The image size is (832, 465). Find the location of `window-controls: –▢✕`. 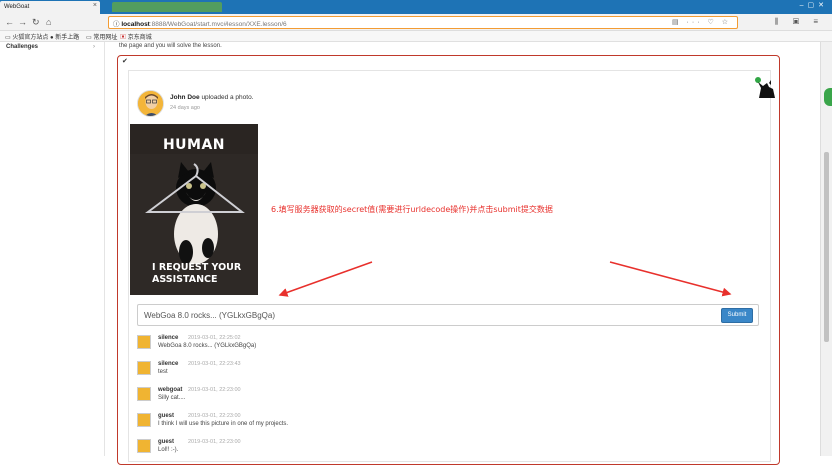

window-controls: –▢✕ is located at coordinates (814, 5).